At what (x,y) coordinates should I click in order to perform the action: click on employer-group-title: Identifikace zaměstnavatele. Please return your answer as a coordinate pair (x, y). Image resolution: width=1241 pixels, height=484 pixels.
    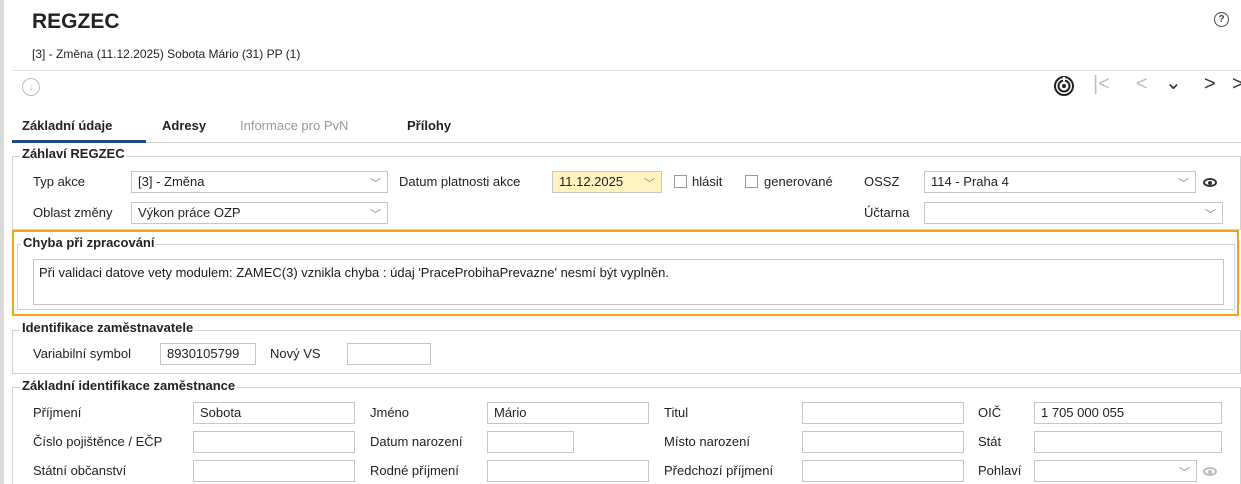
    Looking at the image, I should click on (108, 327).